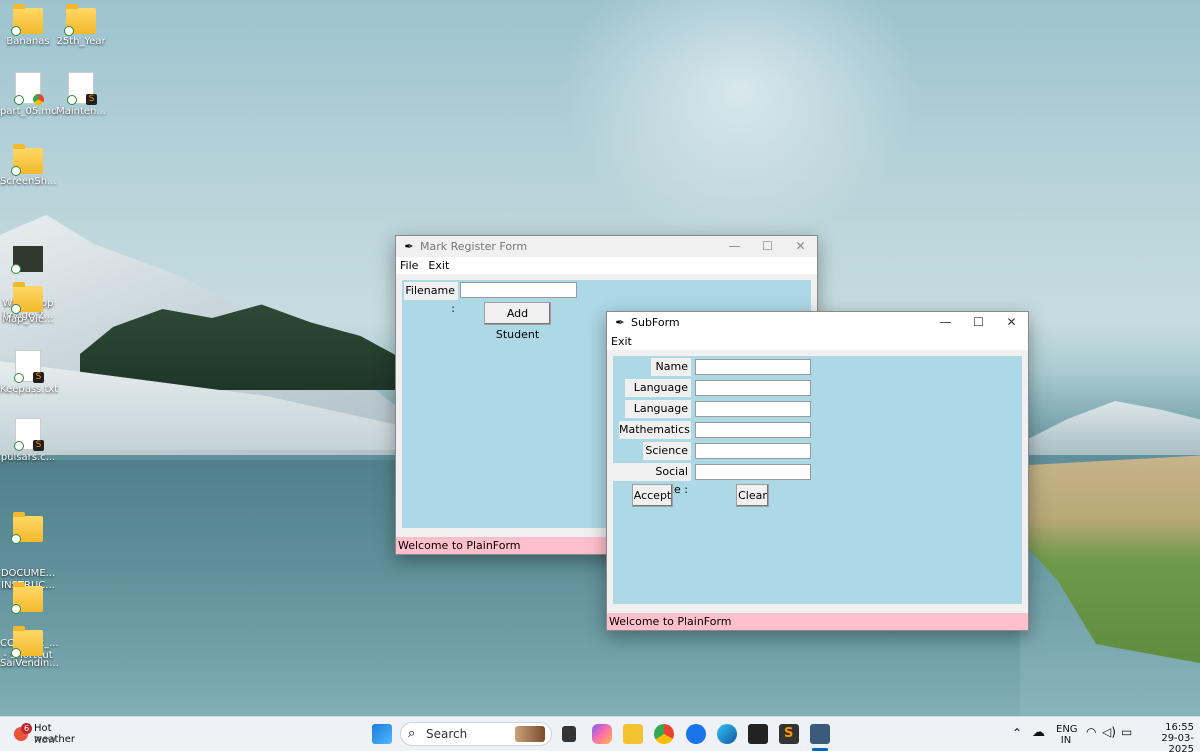 The width and height of the screenshot is (1200, 755). What do you see at coordinates (28, 41) in the screenshot?
I see `desktop-icon-label: Bananas` at bounding box center [28, 41].